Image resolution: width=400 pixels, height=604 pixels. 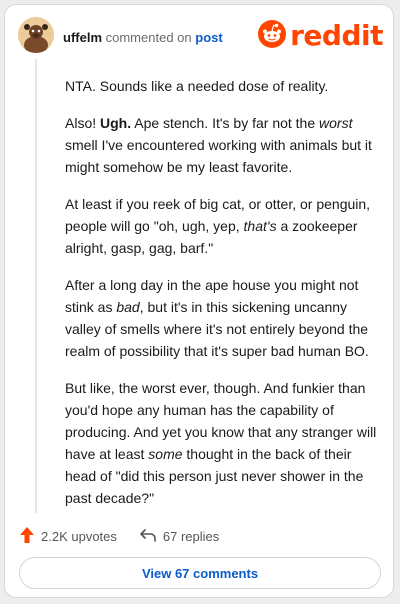 What do you see at coordinates (272, 36) in the screenshot?
I see `reddit-logo-icon` at bounding box center [272, 36].